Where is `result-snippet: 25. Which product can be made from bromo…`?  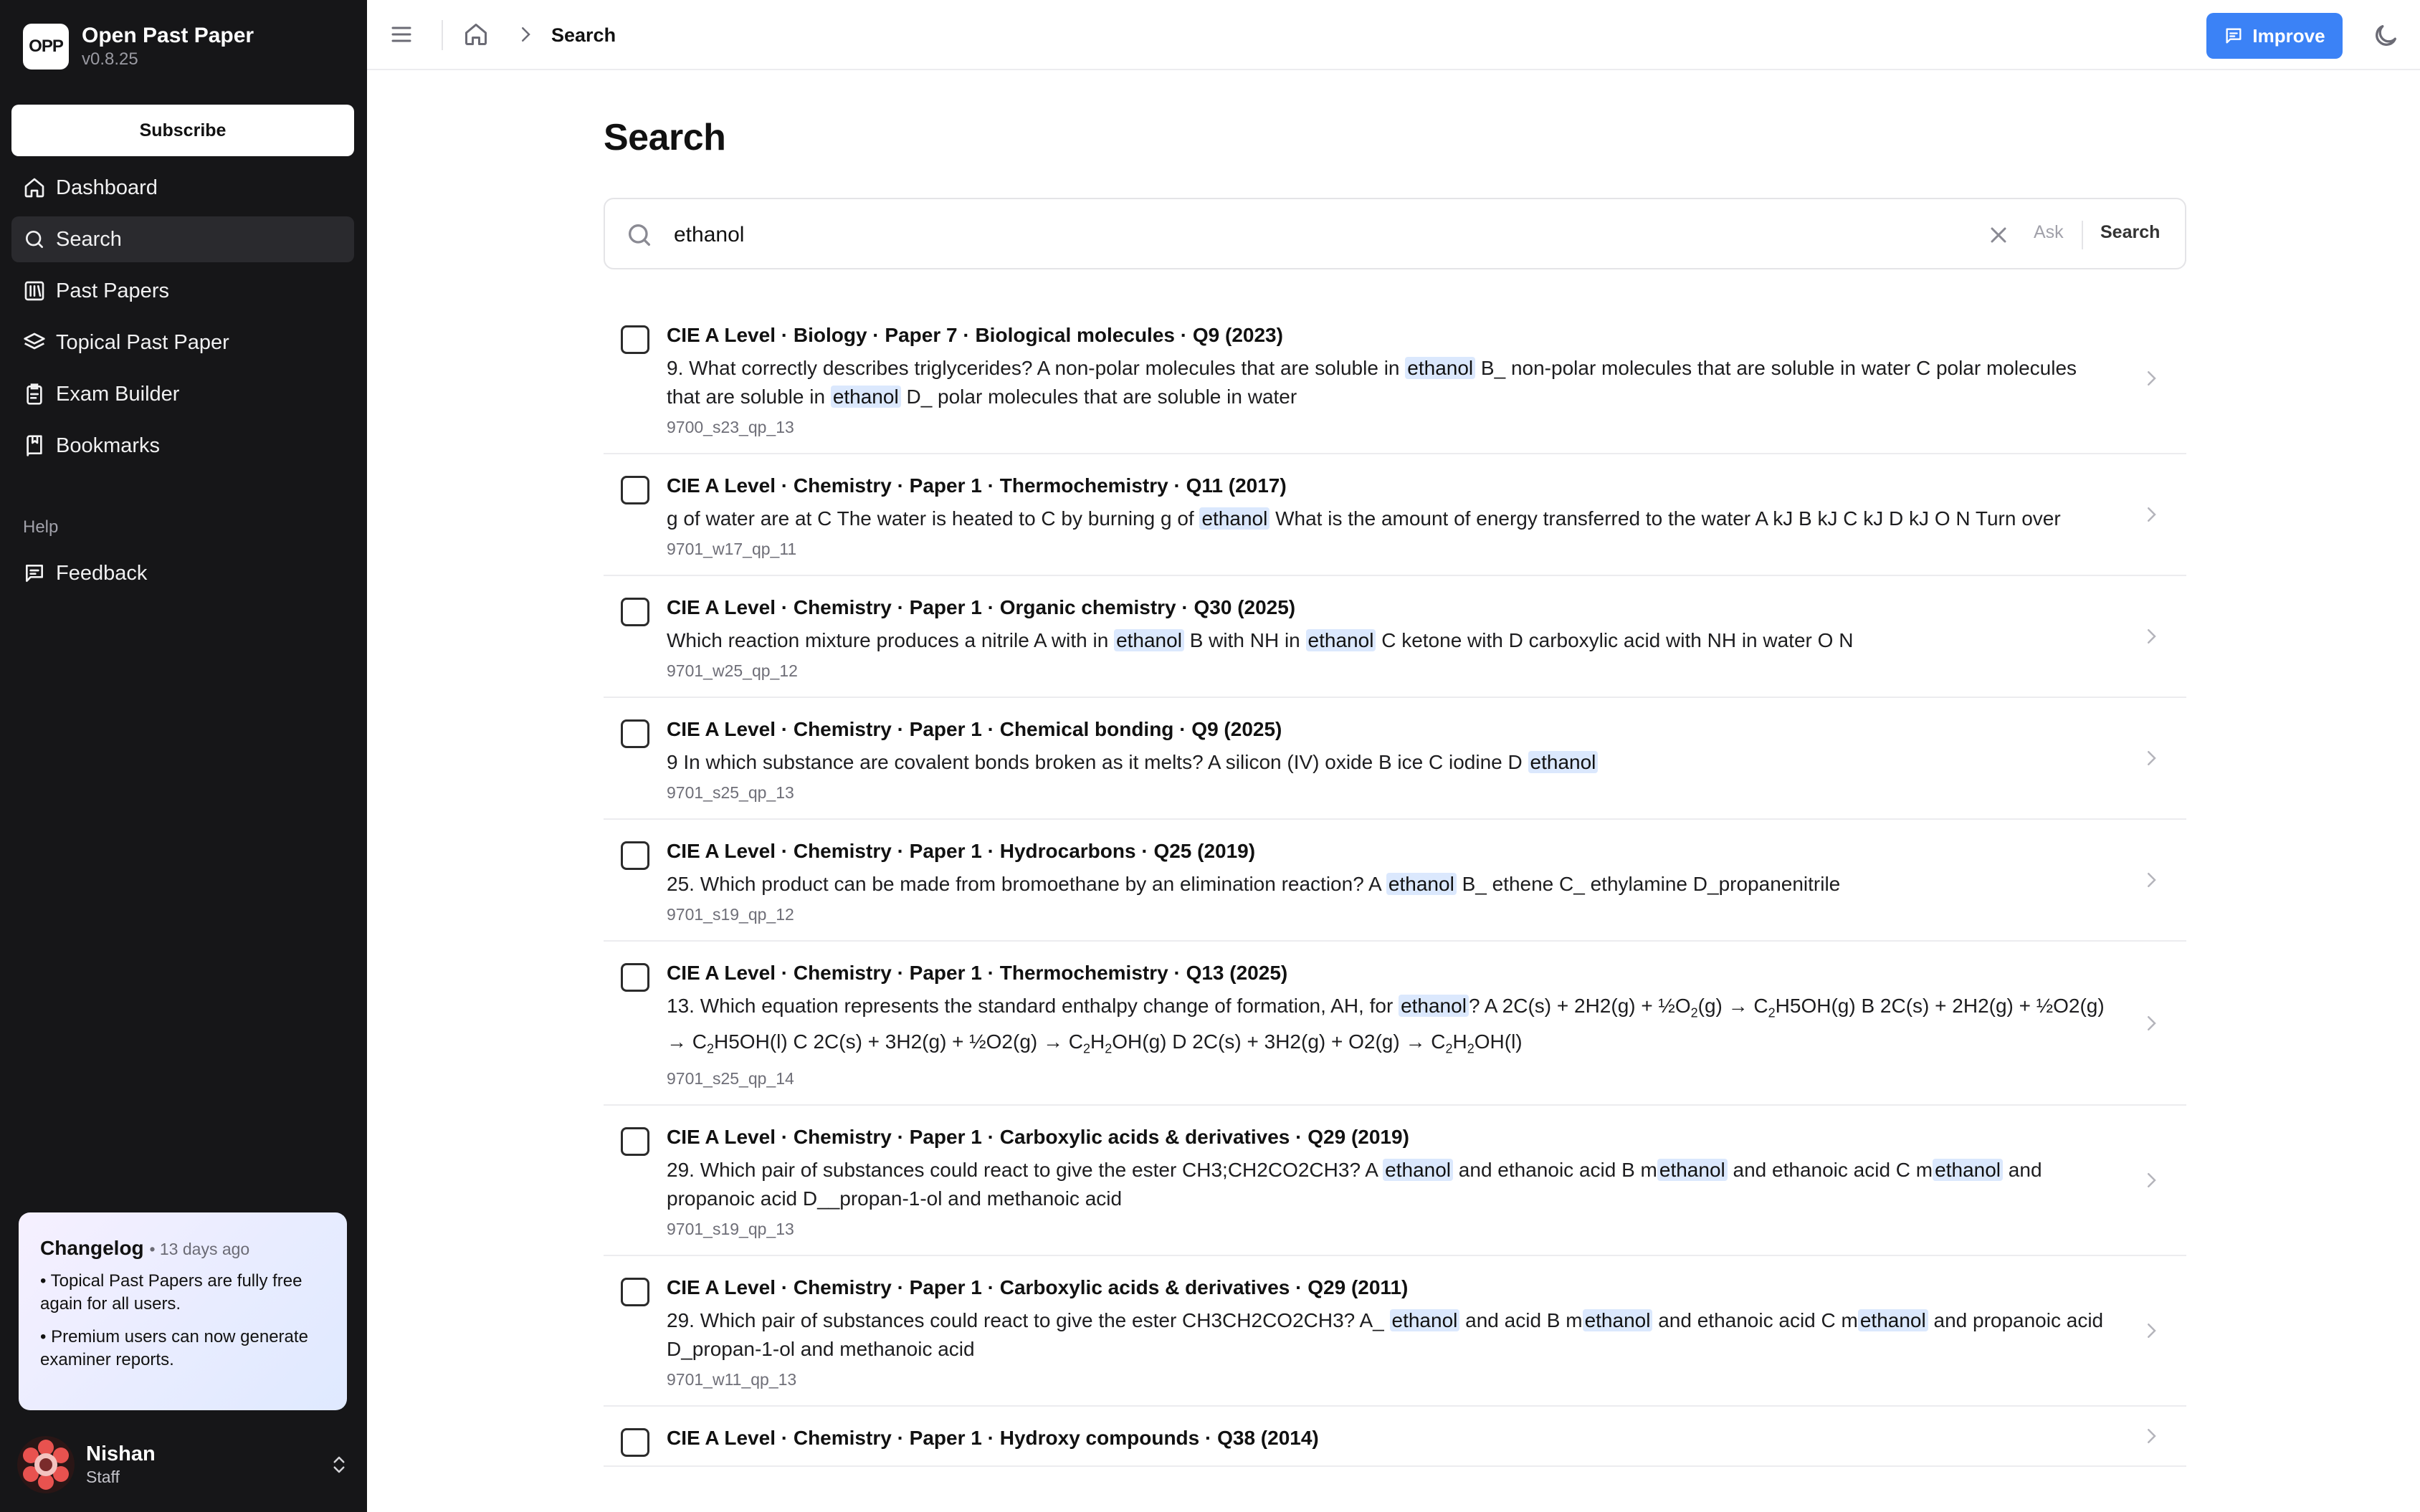 result-snippet: 25. Which product can be made from bromo… is located at coordinates (1254, 884).